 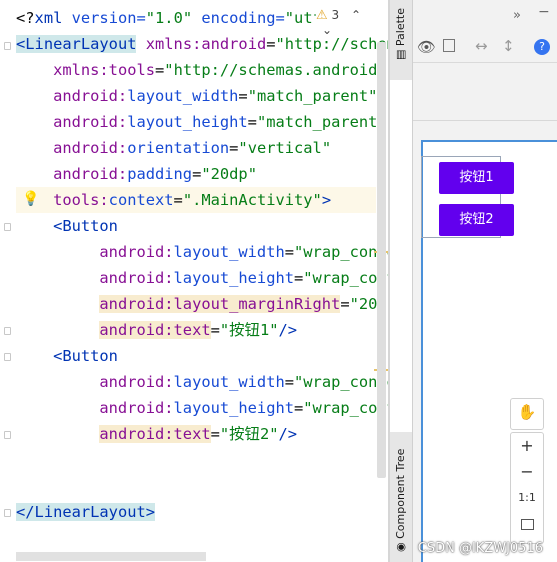 I want to click on palette-tab: ▤ Palette, so click(x=401, y=40).